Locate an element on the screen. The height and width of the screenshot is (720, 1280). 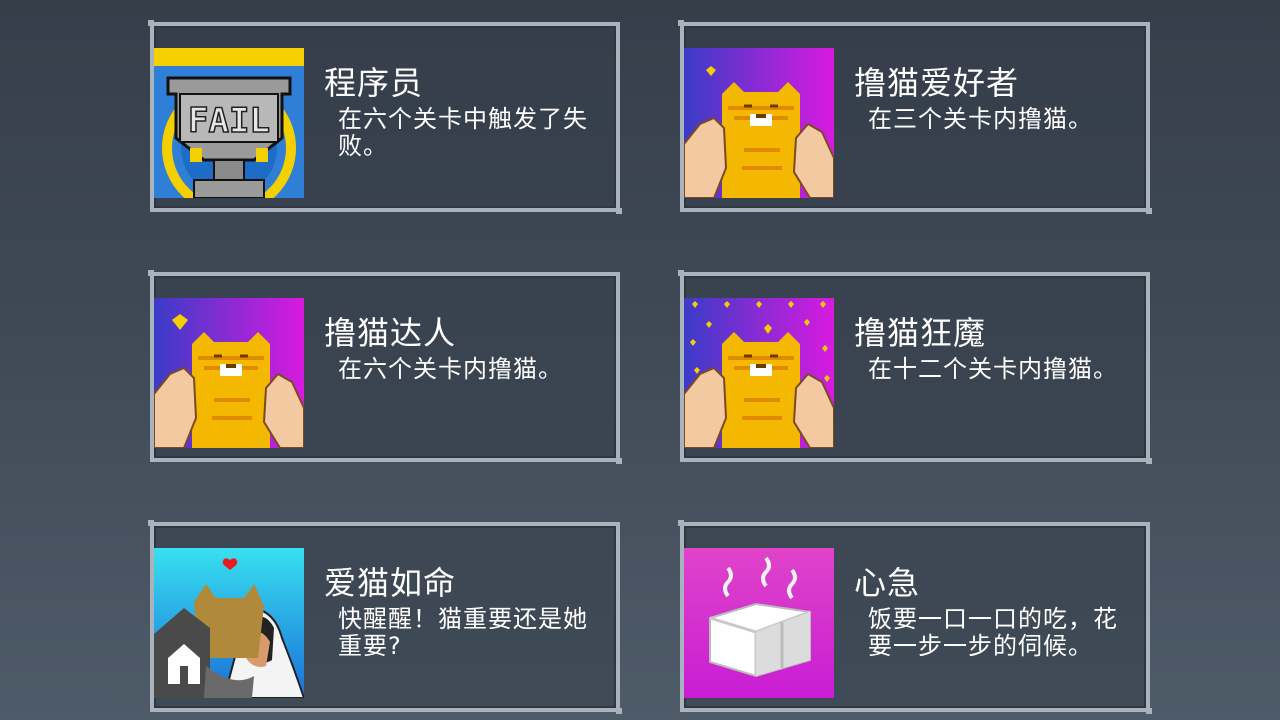
achievement-description: 在三个关卡内撸猫。 is located at coordinates (980, 119).